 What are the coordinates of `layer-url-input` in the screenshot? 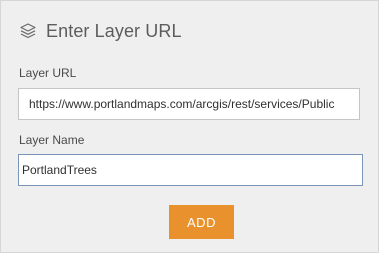 It's located at (189, 104).